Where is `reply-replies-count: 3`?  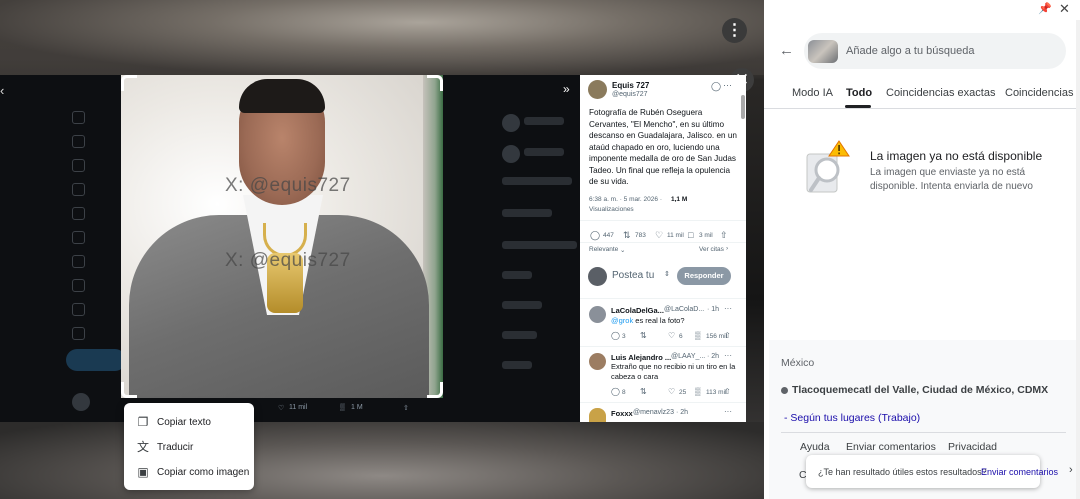
reply-replies-count: 3 is located at coordinates (624, 336).